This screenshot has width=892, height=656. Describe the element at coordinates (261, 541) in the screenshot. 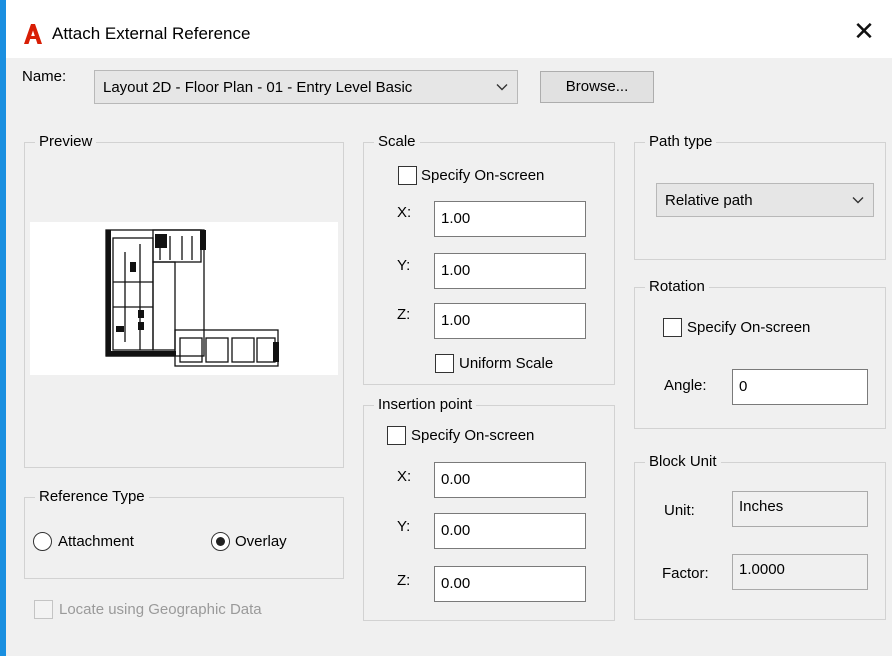

I see `overlay-label: Overlay` at that location.